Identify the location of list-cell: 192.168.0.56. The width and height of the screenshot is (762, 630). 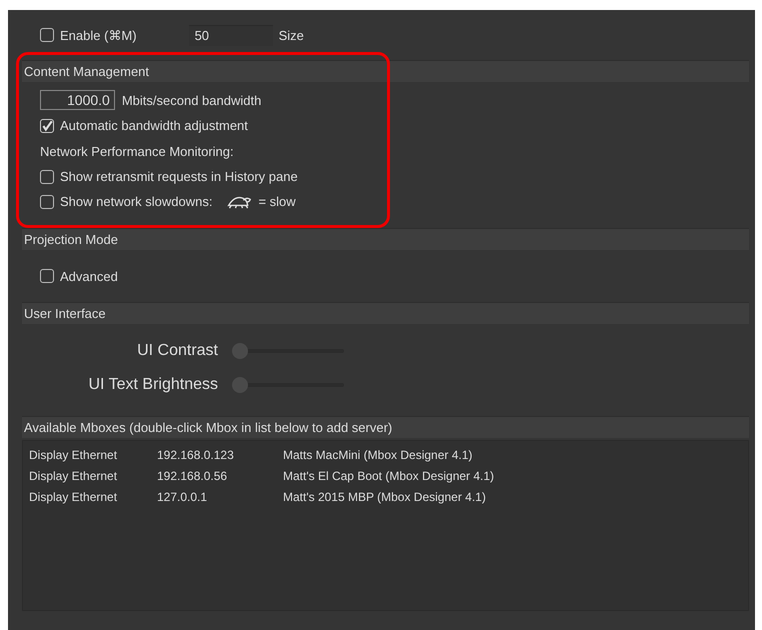
(220, 475).